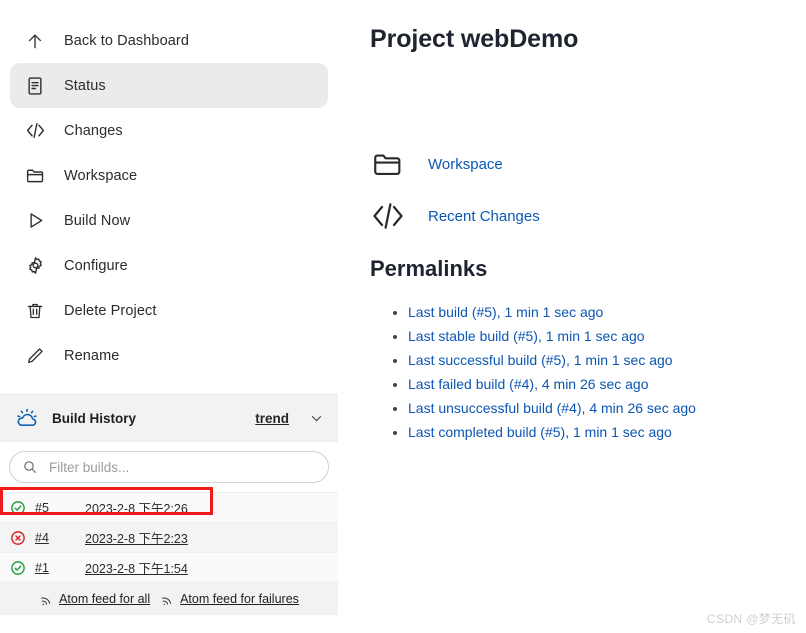 The height and width of the screenshot is (633, 806). Describe the element at coordinates (169, 265) in the screenshot. I see `sidebar-item-configure: Configure` at that location.